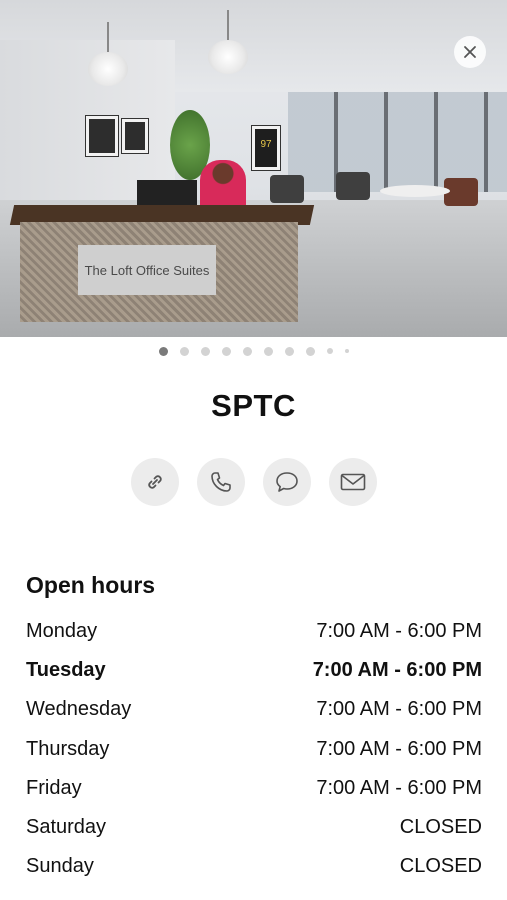 This screenshot has width=507, height=900. Describe the element at coordinates (253, 405) in the screenshot. I see `place-name: SPTC` at that location.